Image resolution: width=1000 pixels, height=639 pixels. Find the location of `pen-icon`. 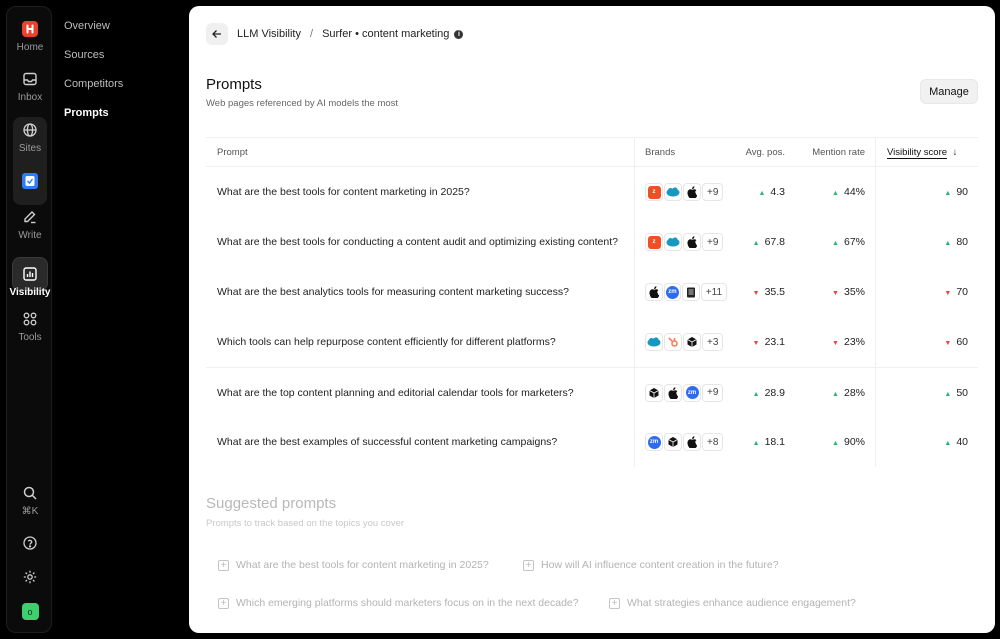

pen-icon is located at coordinates (30, 217).